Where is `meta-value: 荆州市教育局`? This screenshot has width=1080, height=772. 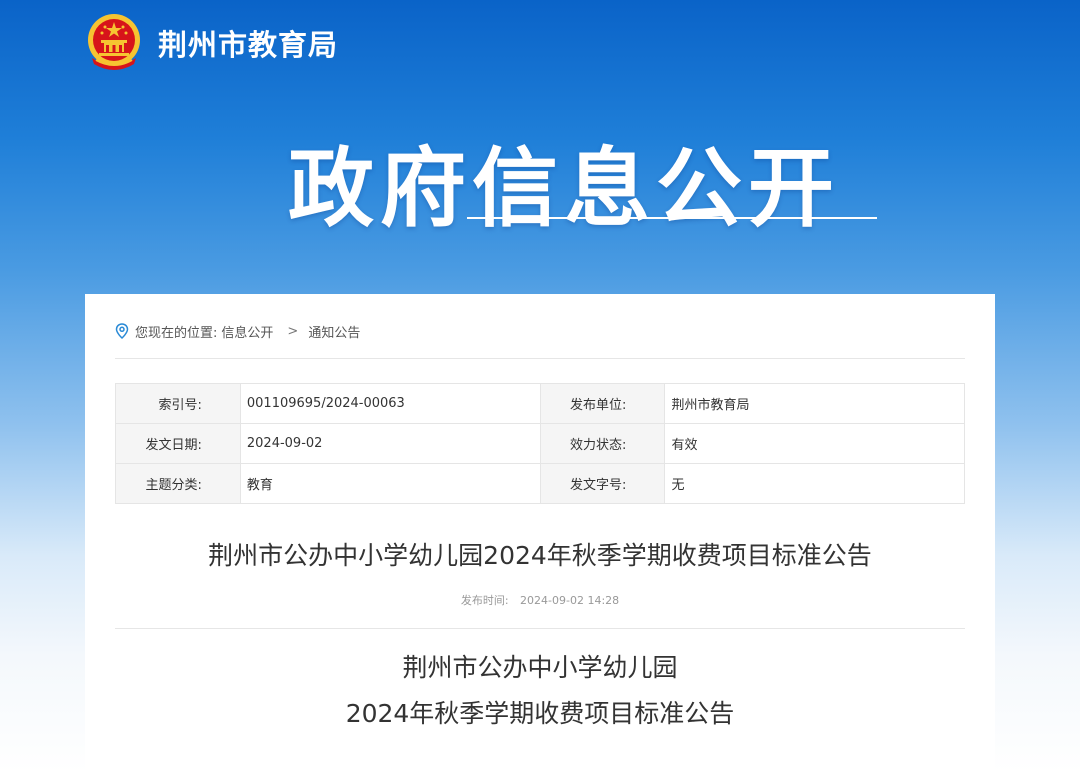
meta-value: 荆州市教育局 is located at coordinates (814, 403).